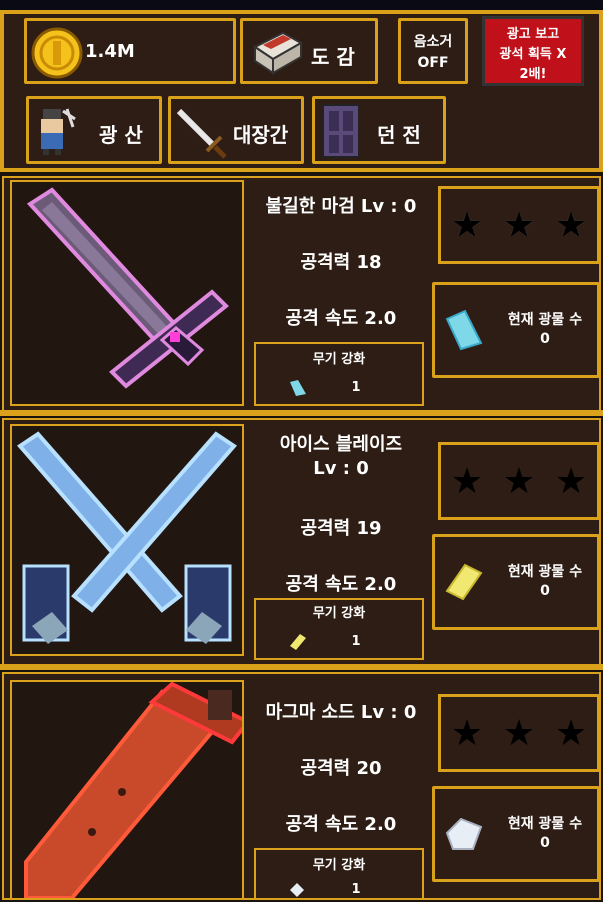 The height and width of the screenshot is (902, 603). What do you see at coordinates (261, 135) in the screenshot?
I see `nav-smithy-label: 대장간` at bounding box center [261, 135].